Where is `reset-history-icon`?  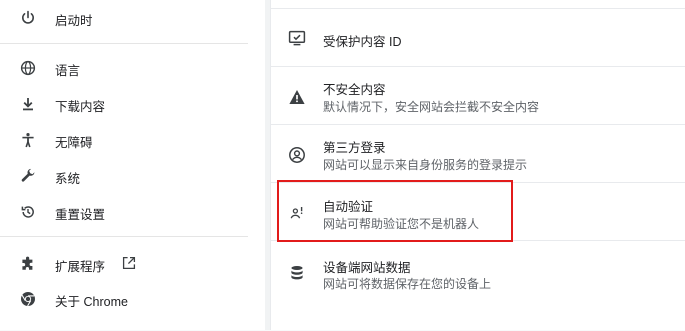 reset-history-icon is located at coordinates (28, 212).